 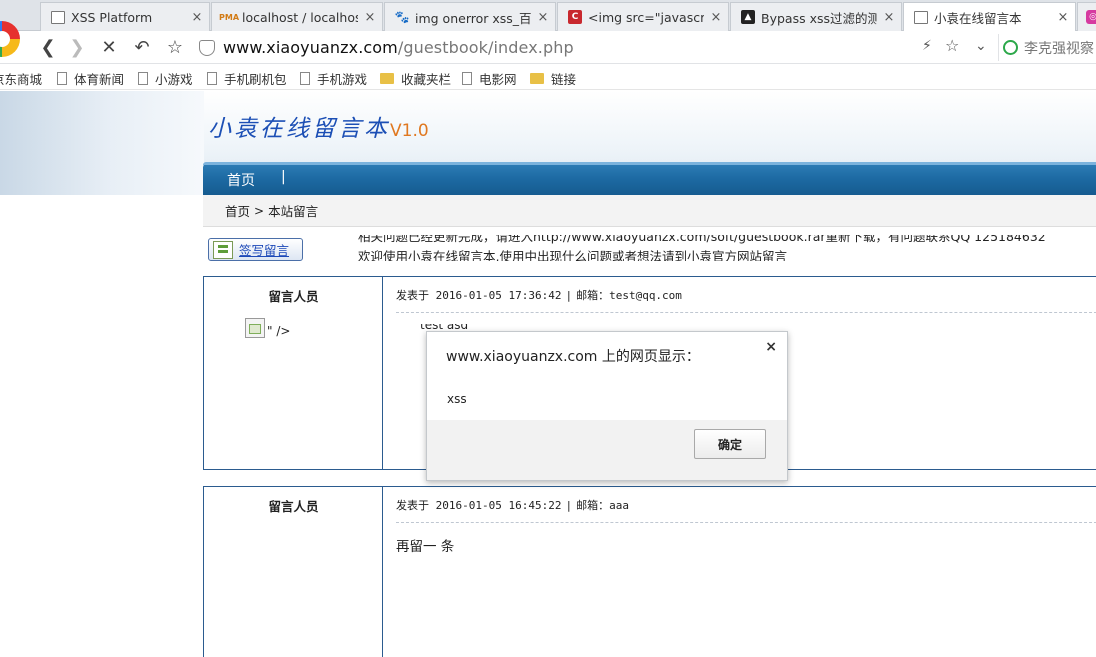 I want to click on alert-title: www.xiaoyuanzx.com 上的网页显示：, so click(x=573, y=357).